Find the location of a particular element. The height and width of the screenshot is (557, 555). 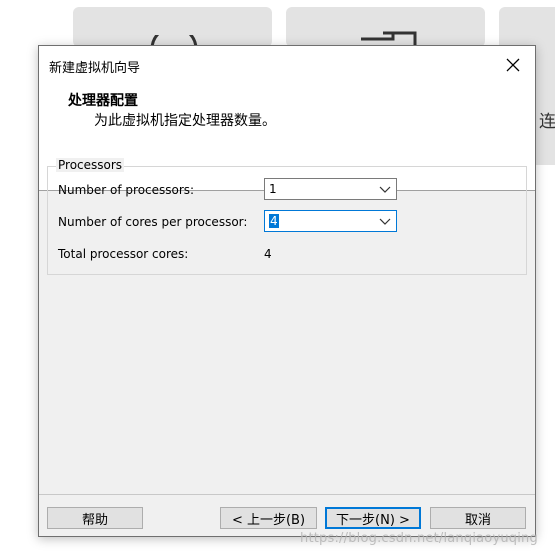

close-icon is located at coordinates (513, 65).